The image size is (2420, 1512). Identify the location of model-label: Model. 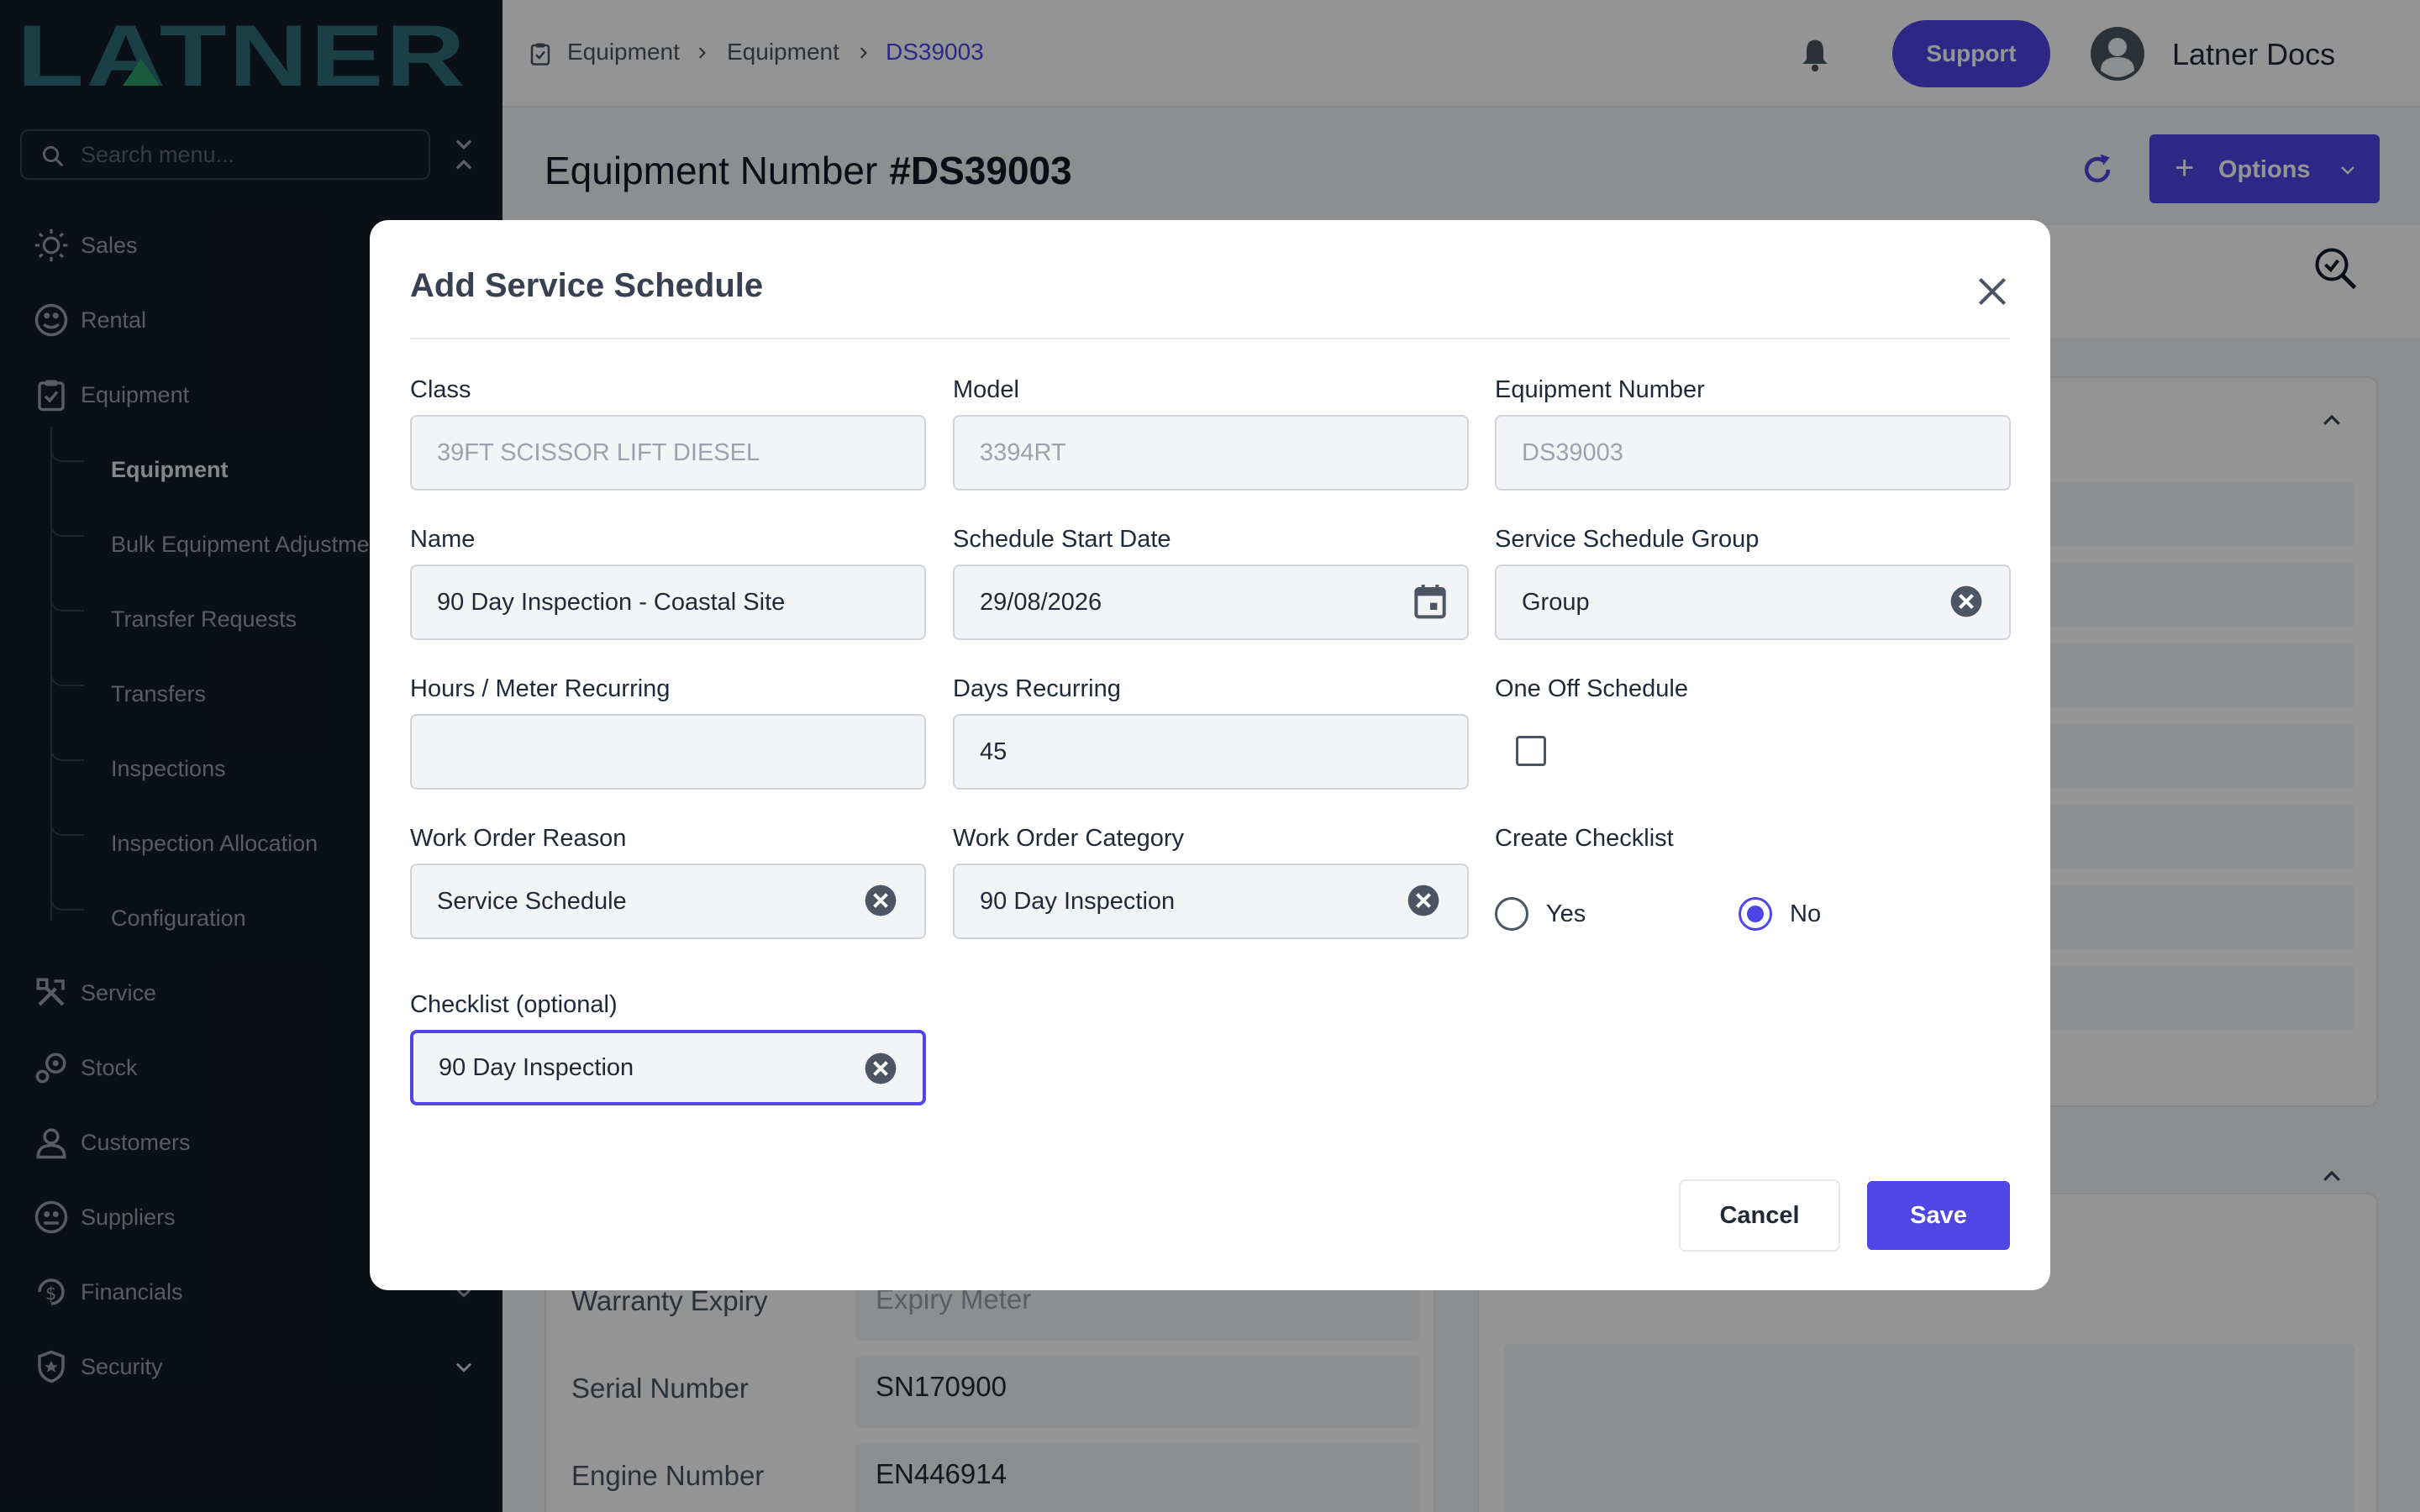
(986, 389).